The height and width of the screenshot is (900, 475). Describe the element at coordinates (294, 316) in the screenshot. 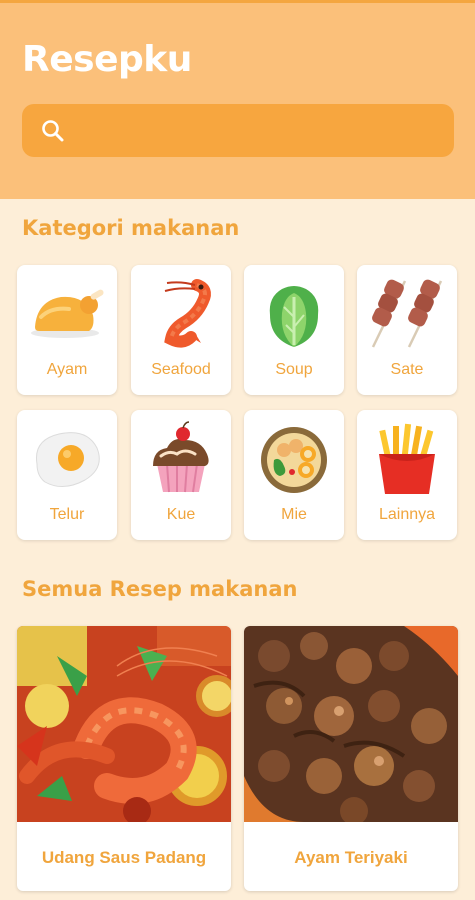

I see `lettuce-icon` at that location.